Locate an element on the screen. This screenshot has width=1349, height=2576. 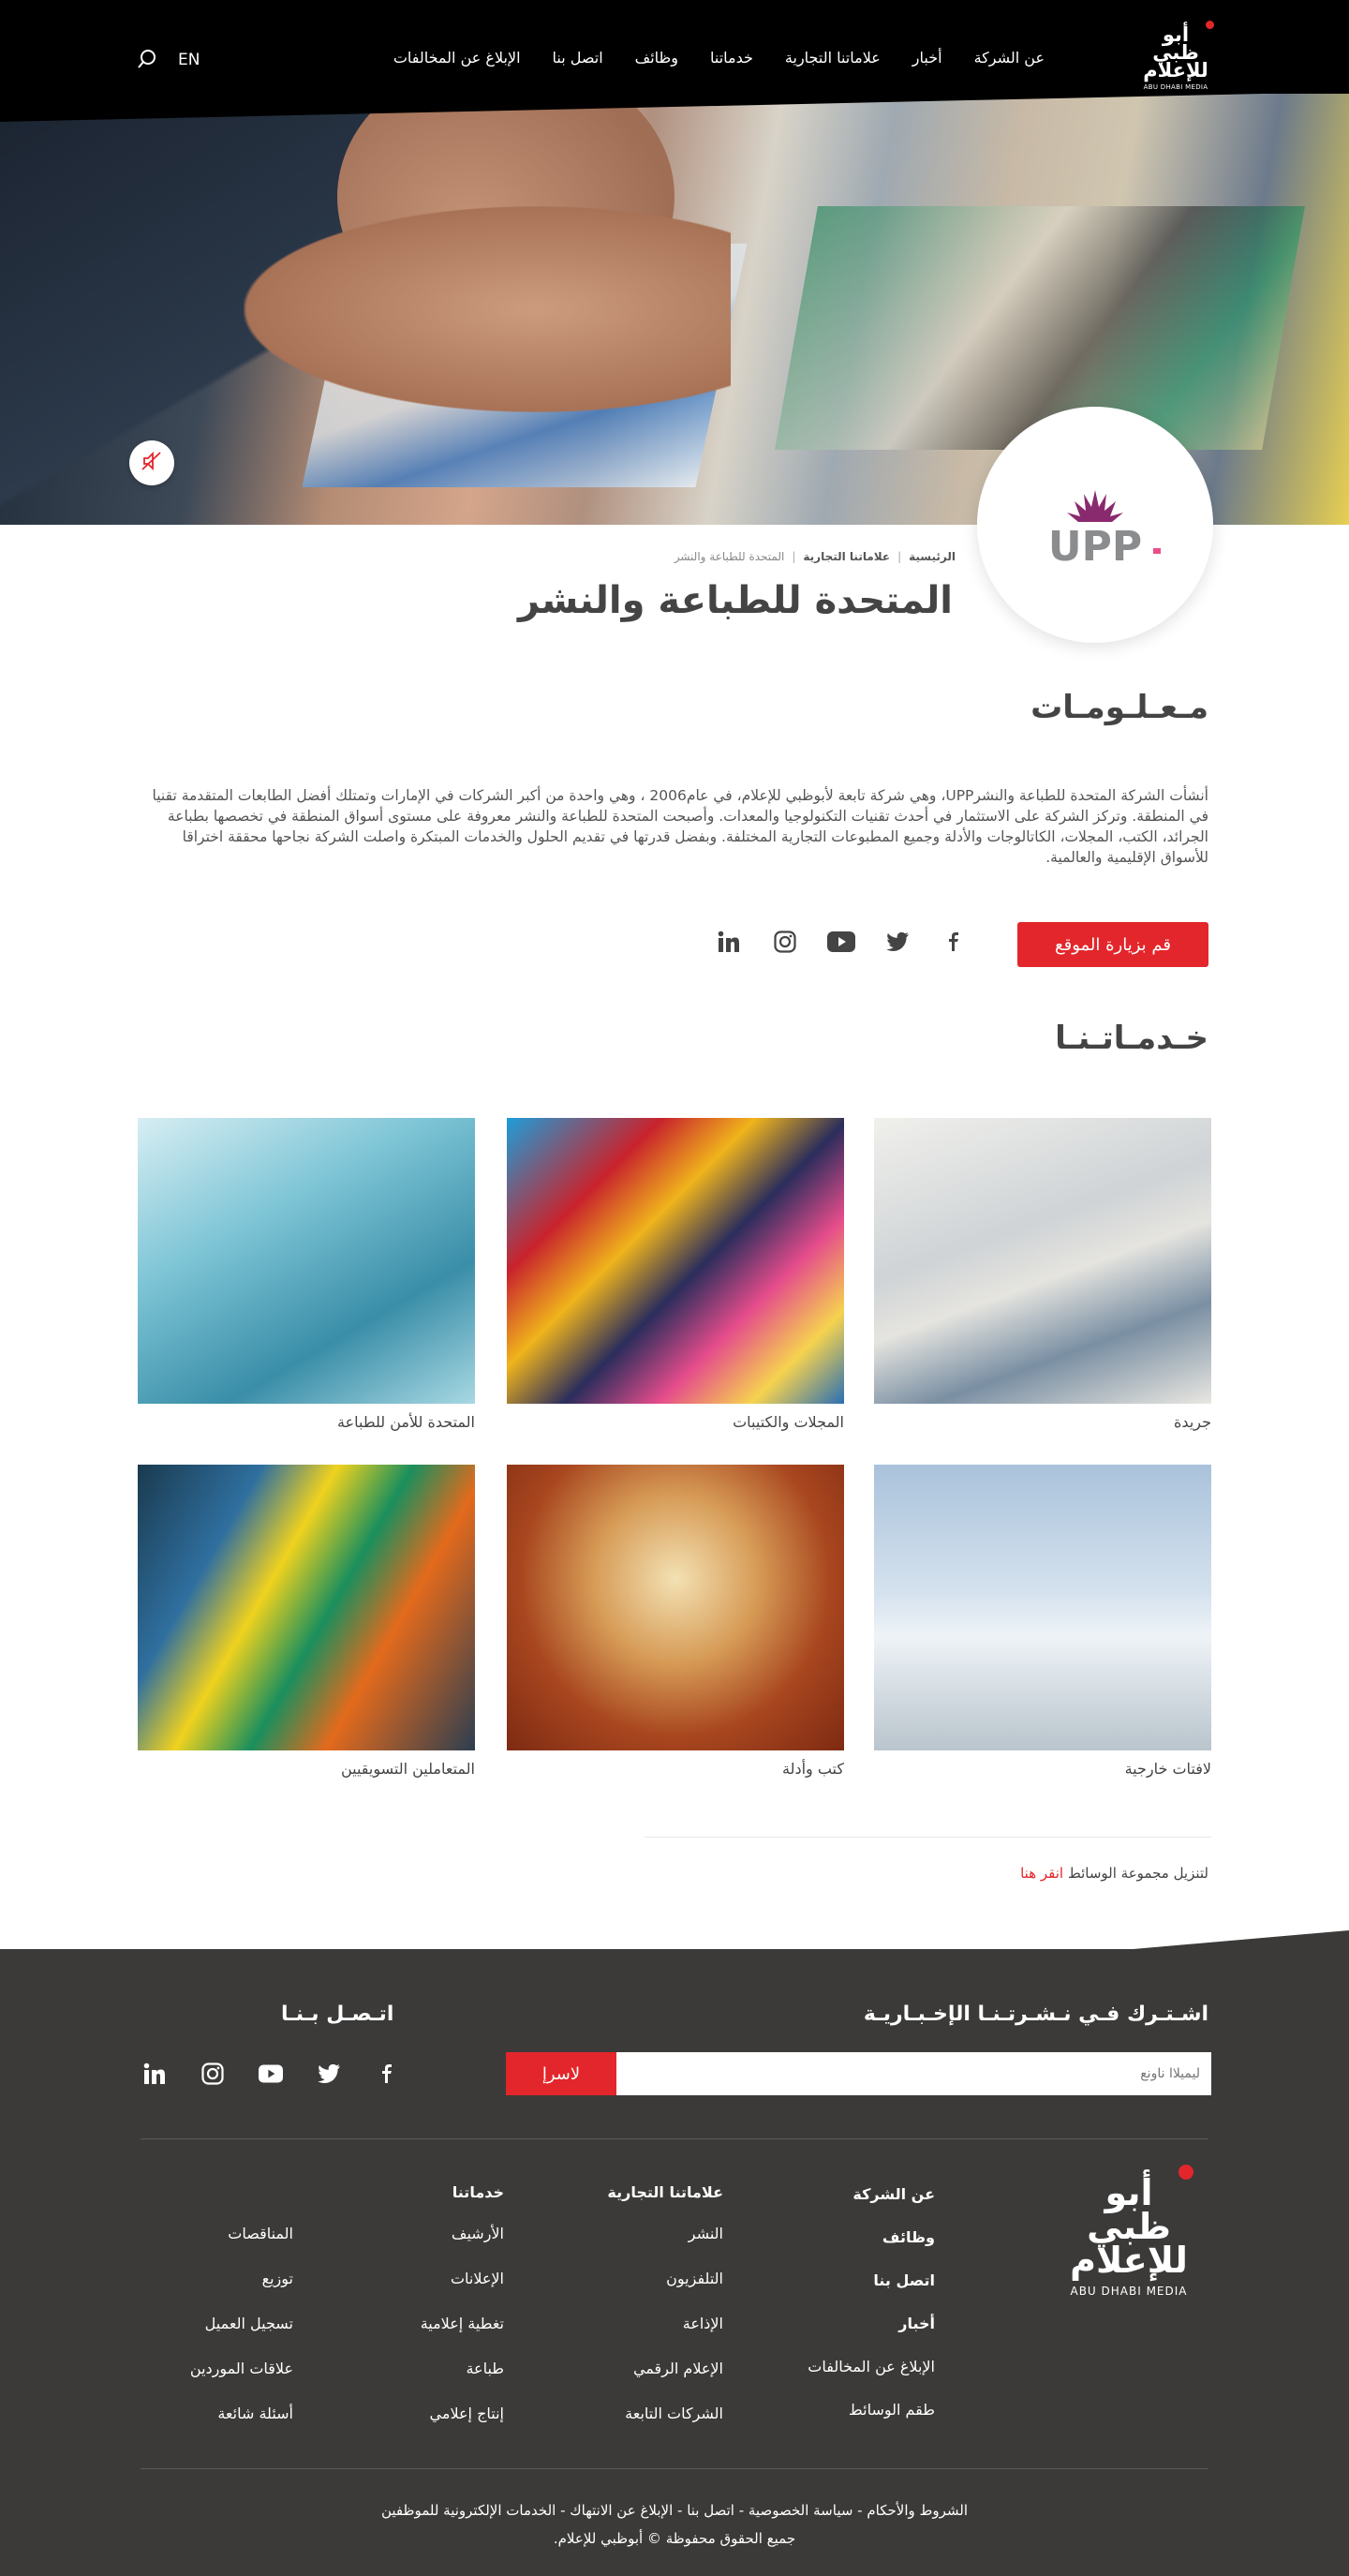
newsletter-form: لاسرإ is located at coordinates (859, 2073).